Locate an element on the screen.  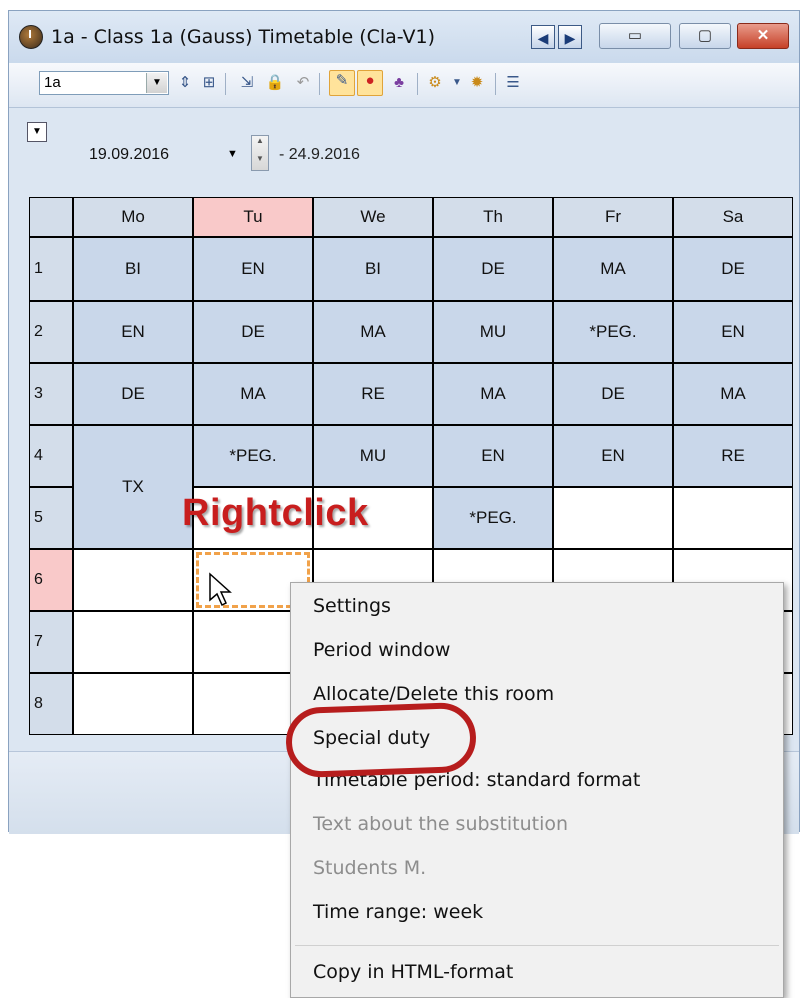
settings-page-icon: ⚙ is located at coordinates (435, 83).